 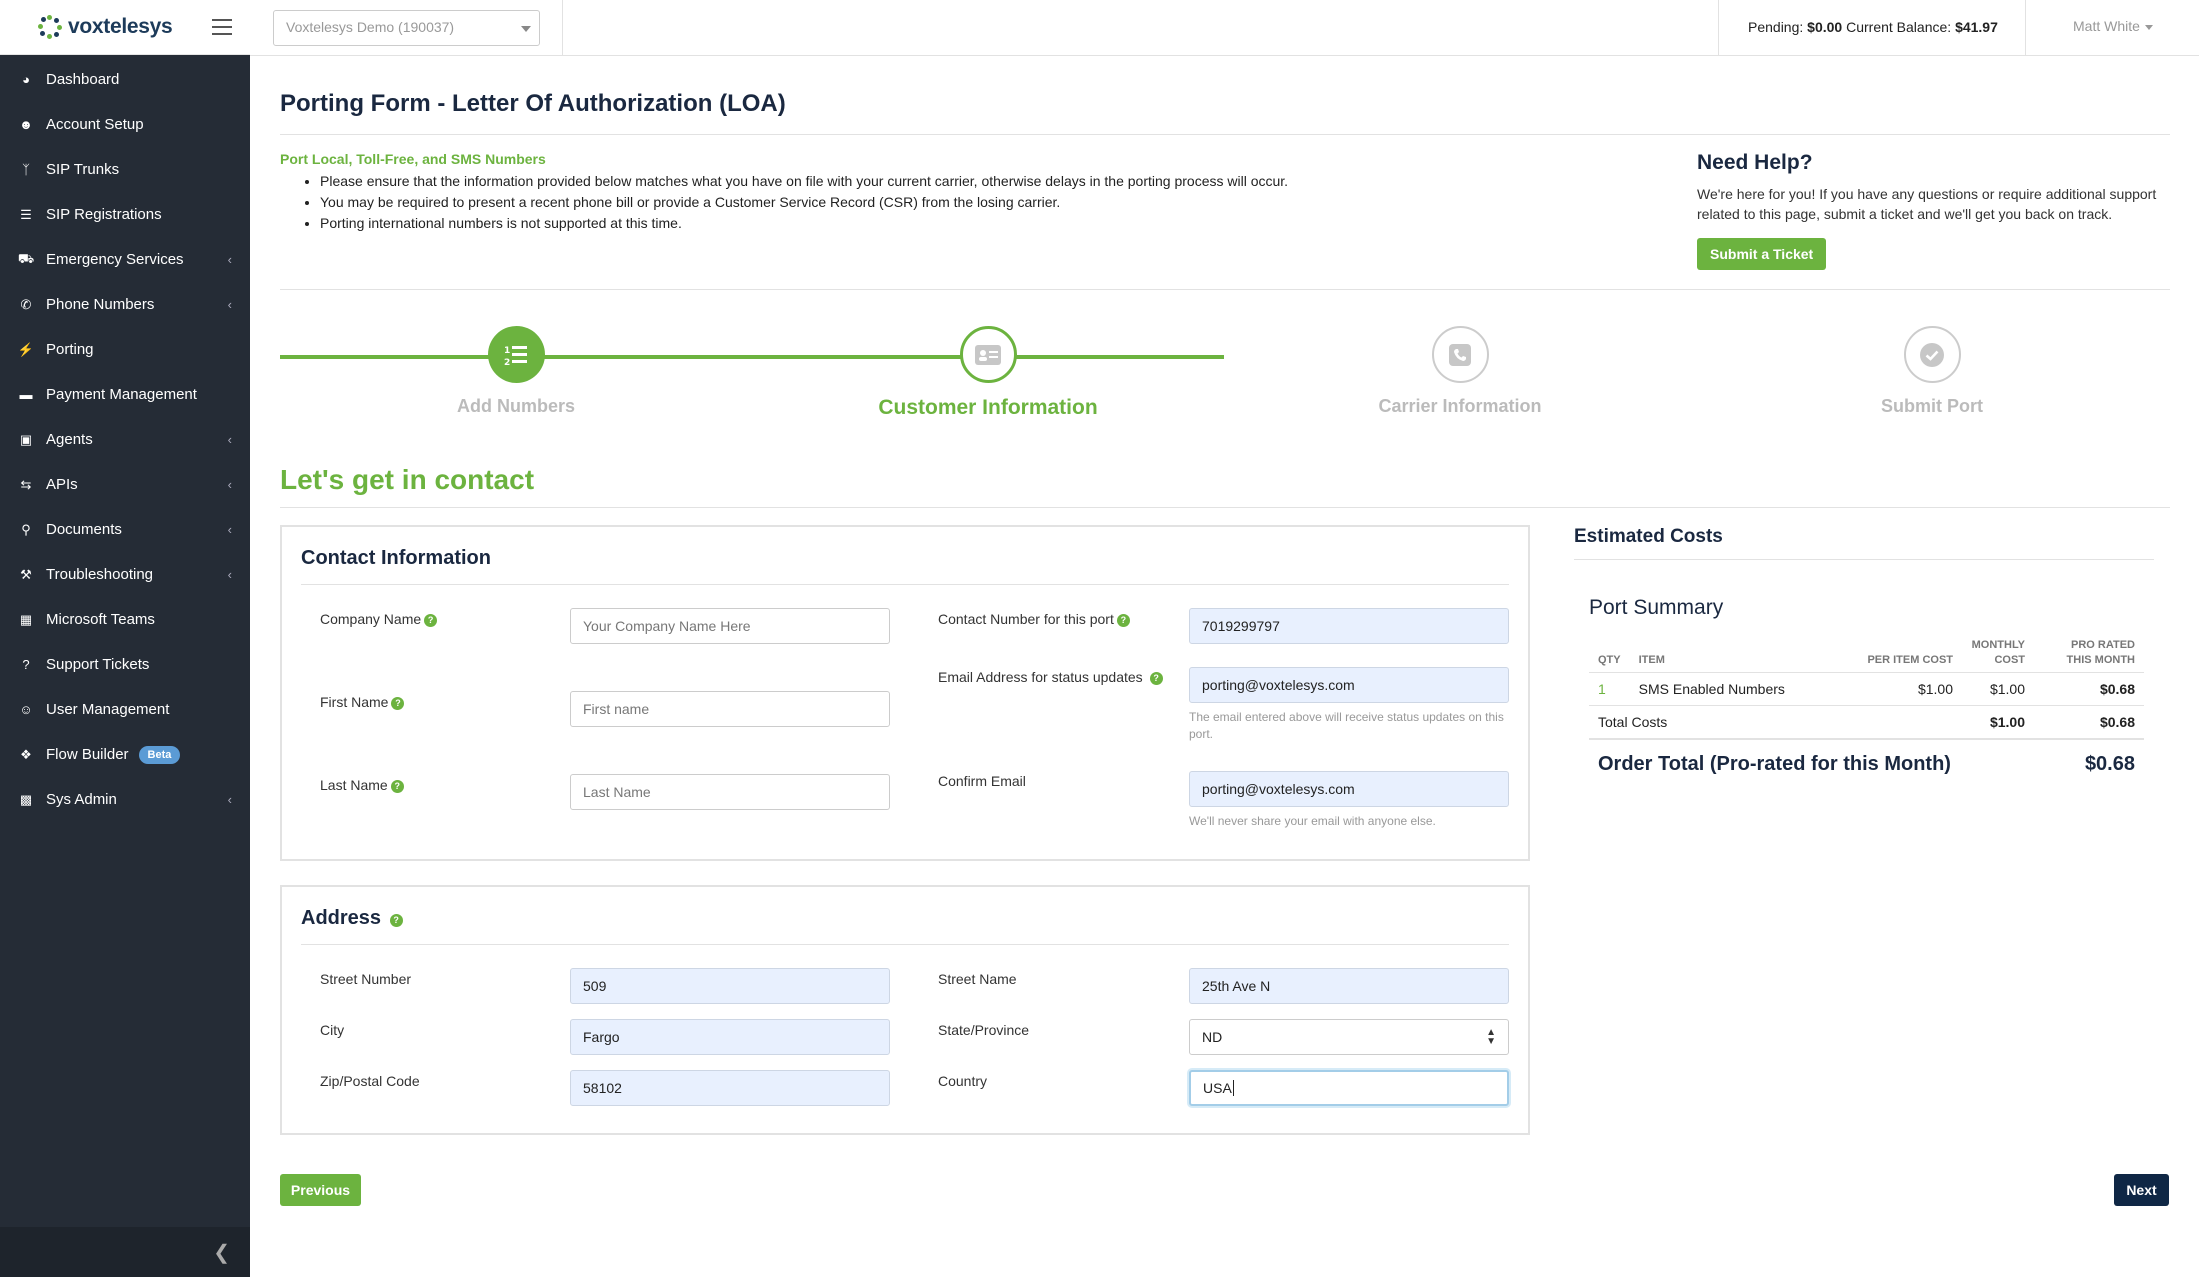 What do you see at coordinates (1349, 626) in the screenshot?
I see `contact-number-input: 7019299797` at bounding box center [1349, 626].